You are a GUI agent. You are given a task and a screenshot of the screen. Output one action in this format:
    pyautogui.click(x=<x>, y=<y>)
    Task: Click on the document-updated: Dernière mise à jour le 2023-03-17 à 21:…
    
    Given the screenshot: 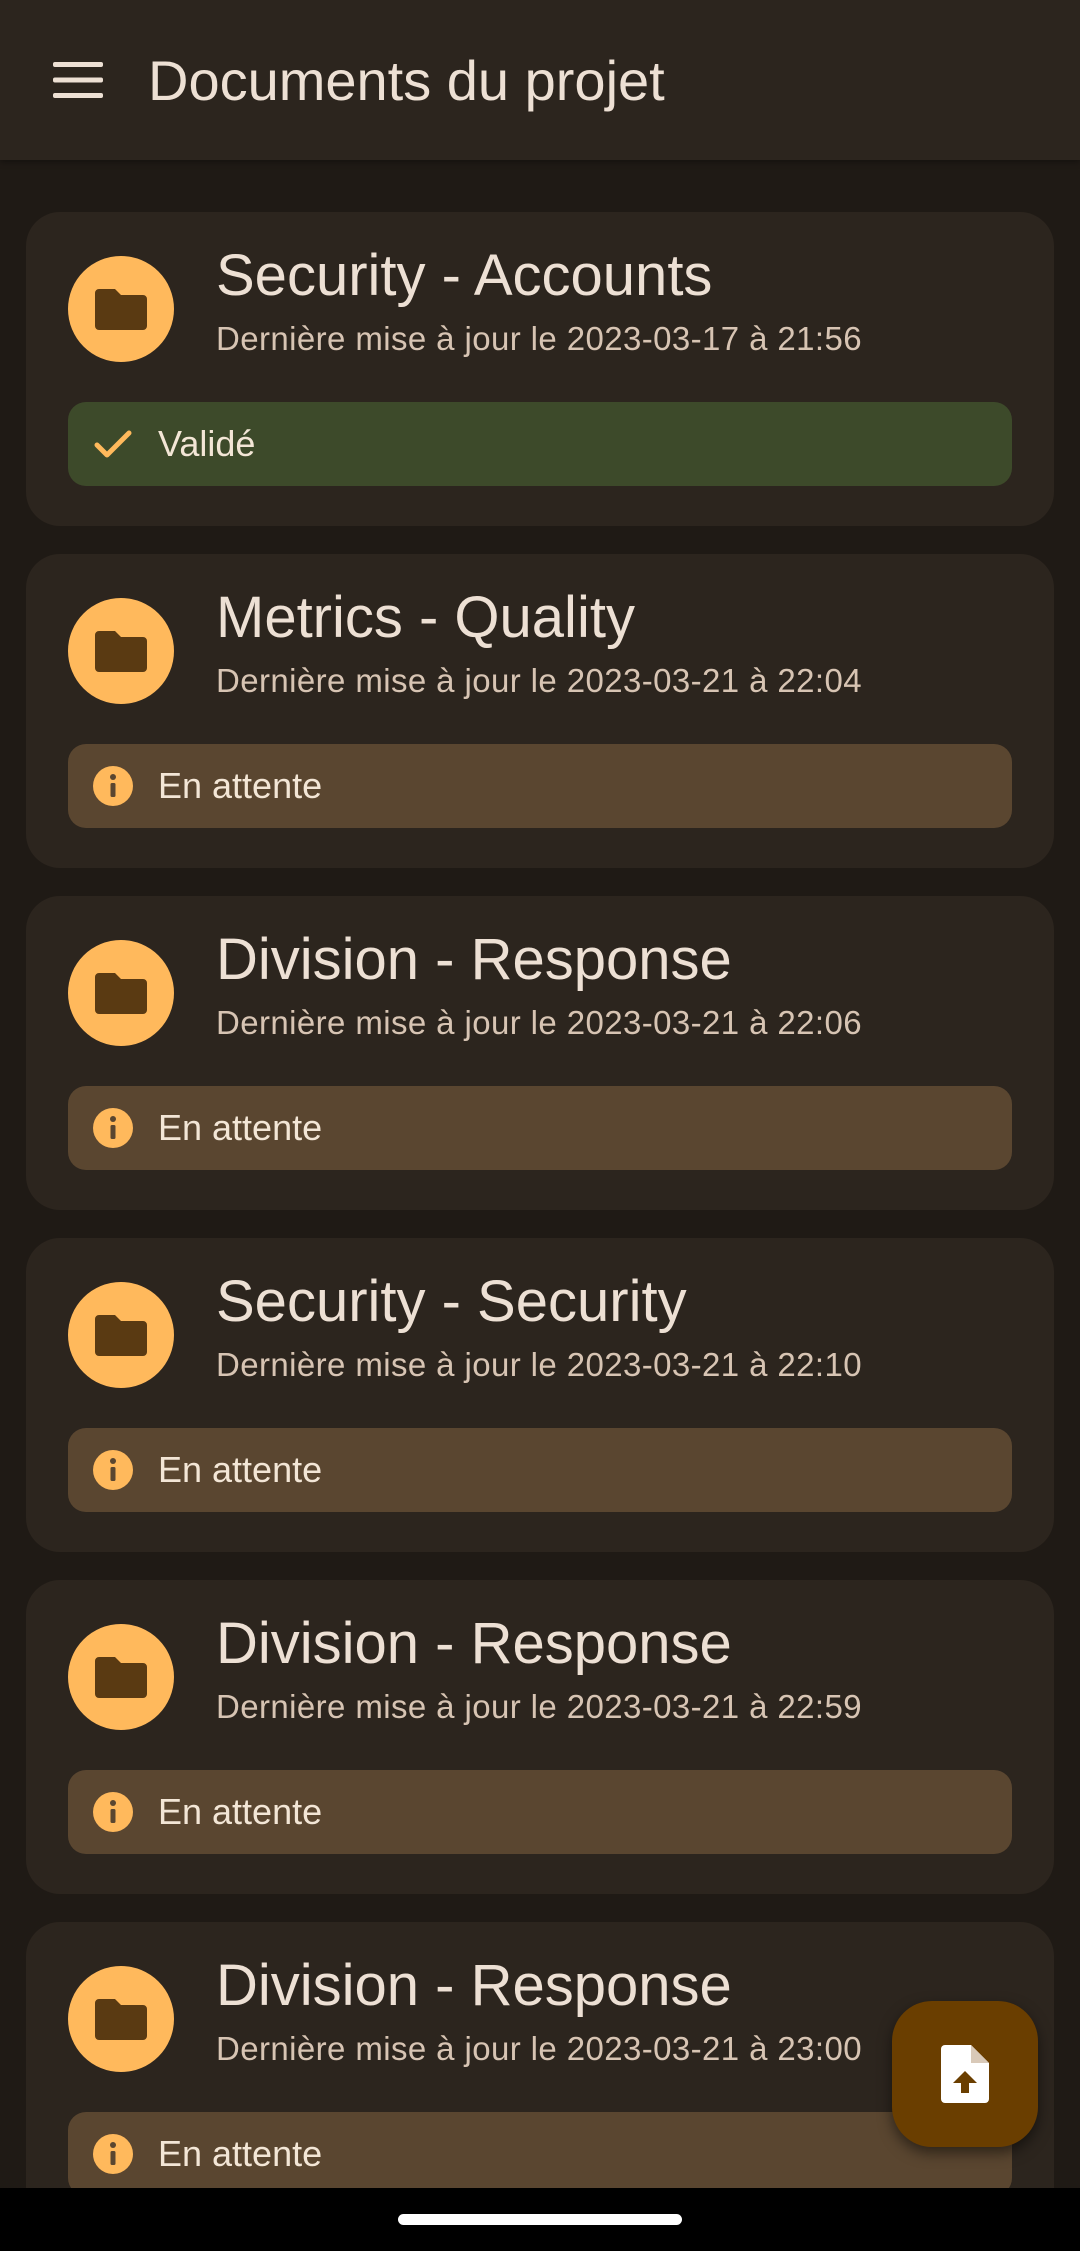 What is the action you would take?
    pyautogui.click(x=539, y=338)
    